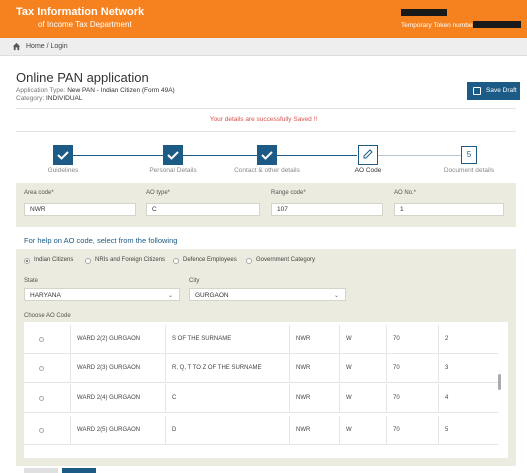 This screenshot has width=527, height=473. What do you see at coordinates (327, 209) in the screenshot?
I see `range-code-field: 107` at bounding box center [327, 209].